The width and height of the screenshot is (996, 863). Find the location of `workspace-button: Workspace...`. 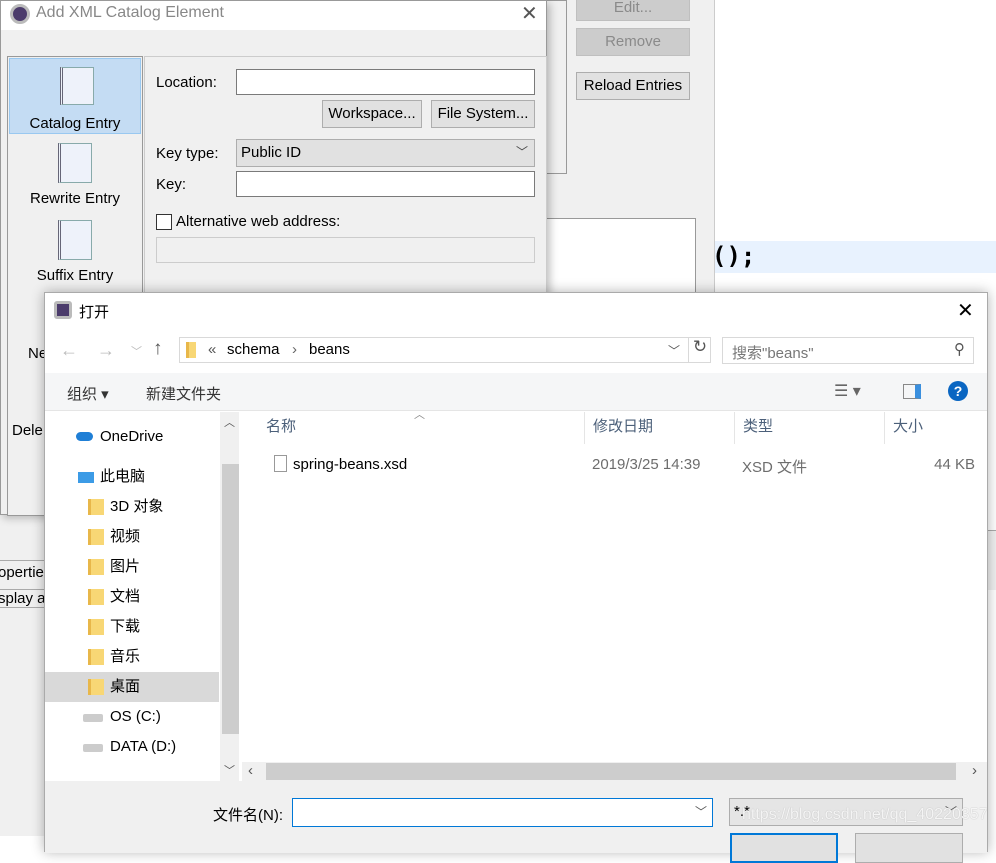

workspace-button: Workspace... is located at coordinates (372, 114).